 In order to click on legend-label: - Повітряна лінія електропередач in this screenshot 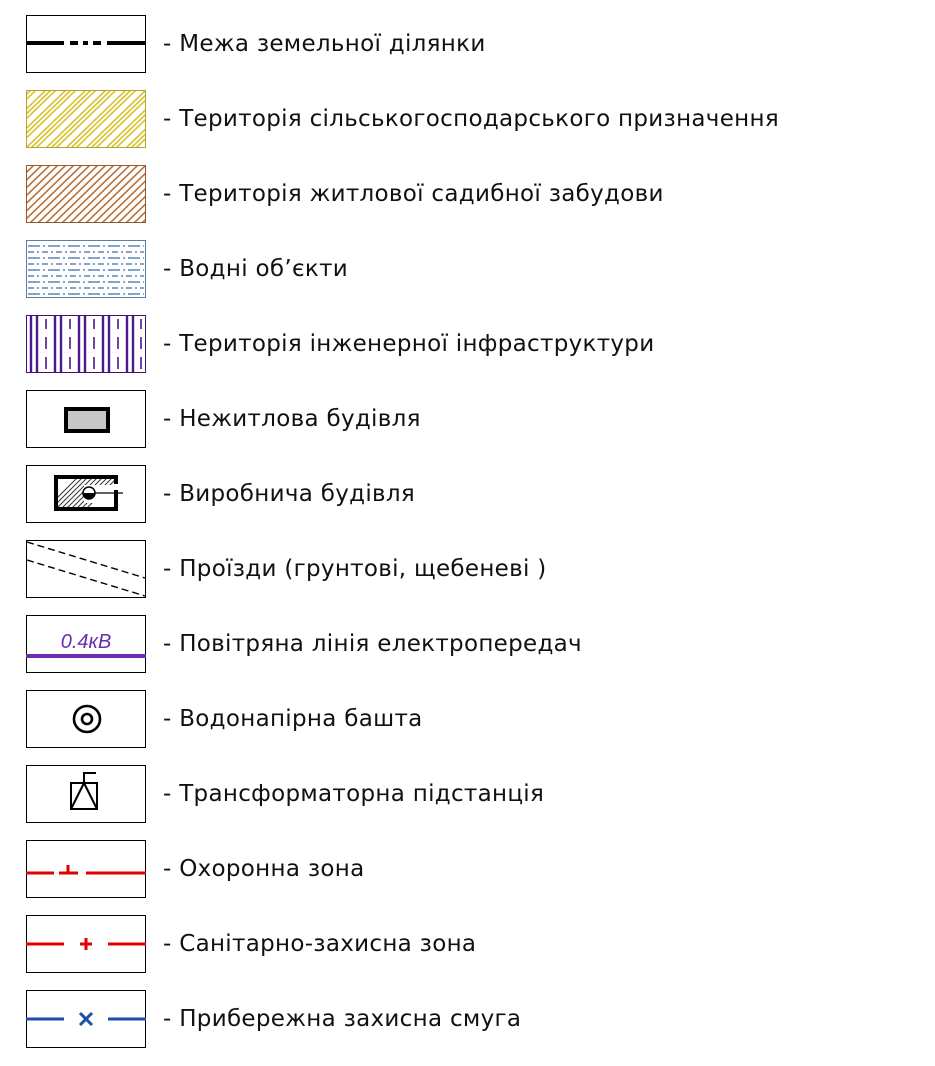, I will do `click(372, 644)`.